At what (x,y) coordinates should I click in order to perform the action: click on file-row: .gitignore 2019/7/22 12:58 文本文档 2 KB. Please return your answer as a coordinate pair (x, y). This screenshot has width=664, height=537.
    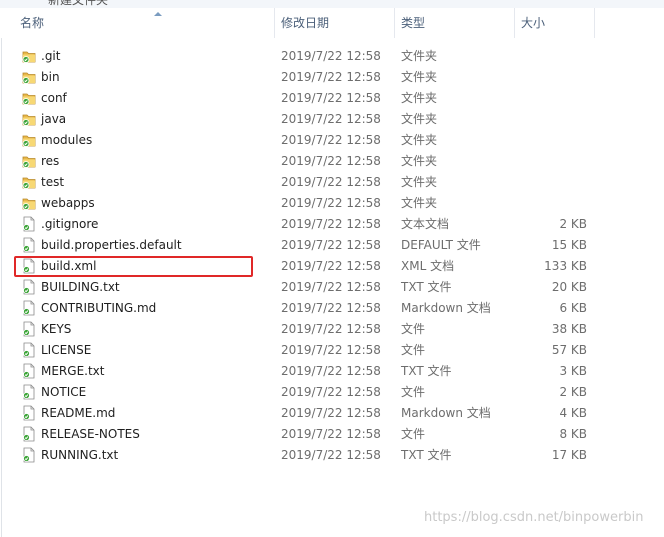
    Looking at the image, I should click on (332, 224).